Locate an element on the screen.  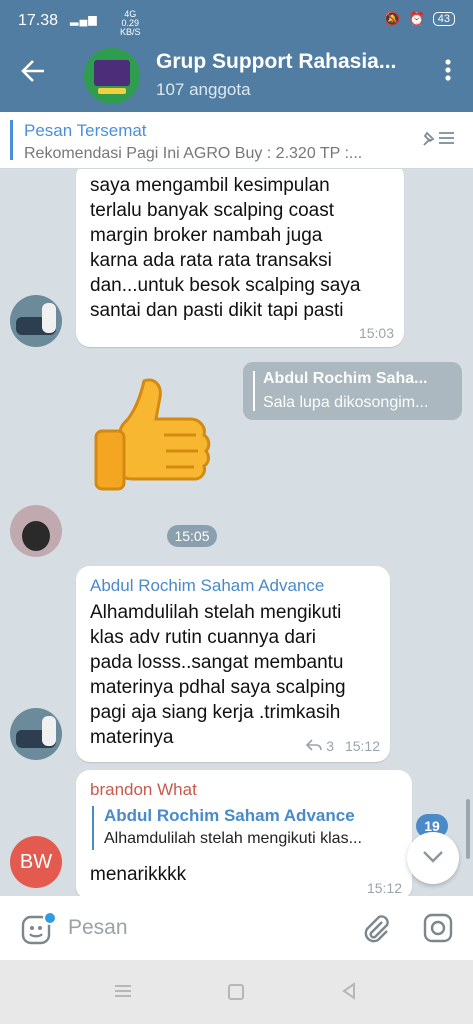
status-bar: 17.38 ▂▄▆ 4G 0.29 KB/S 🔕 ⏰ 43 is located at coordinates (236, 20).